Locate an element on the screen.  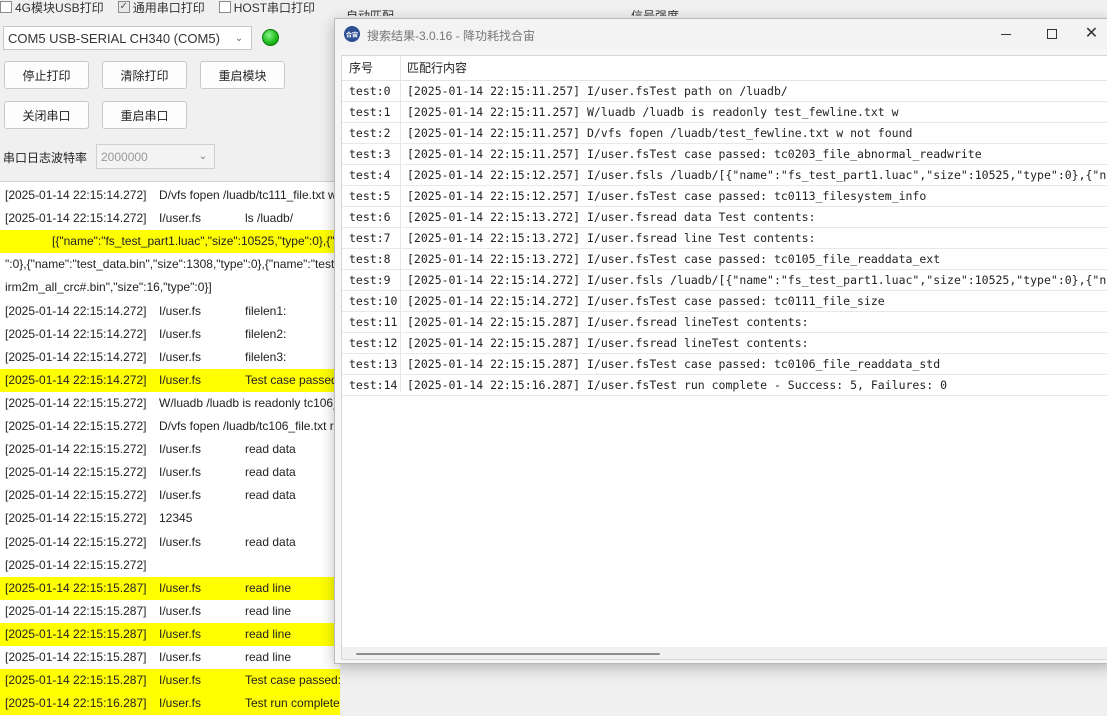
com-port-select: COM5 USB-SERIAL CH340 (COM5) ⌄ is located at coordinates (127, 38).